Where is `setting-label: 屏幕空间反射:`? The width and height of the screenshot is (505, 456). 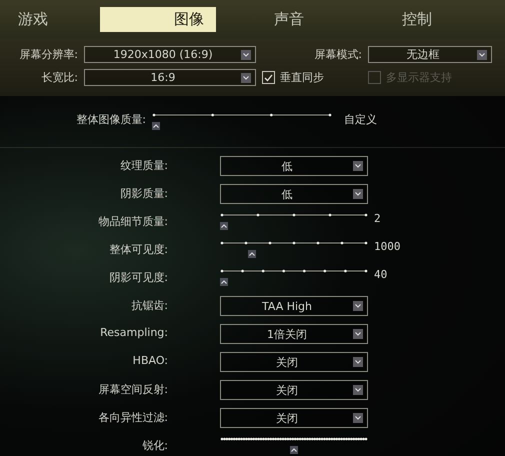
setting-label: 屏幕空间反射: is located at coordinates (132, 389).